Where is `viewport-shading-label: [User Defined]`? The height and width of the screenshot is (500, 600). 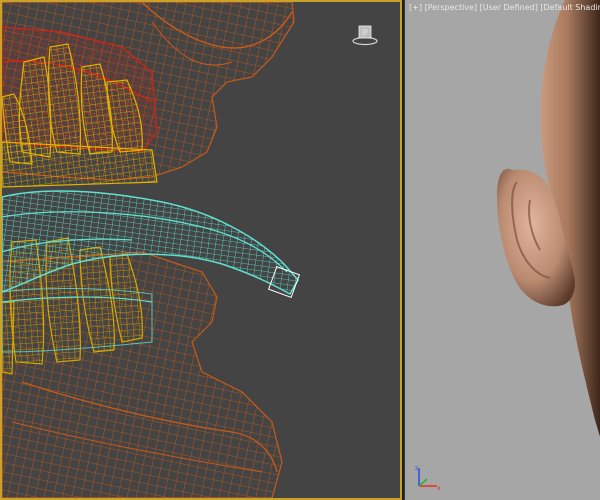 viewport-shading-label: [User Defined] is located at coordinates (510, 7).